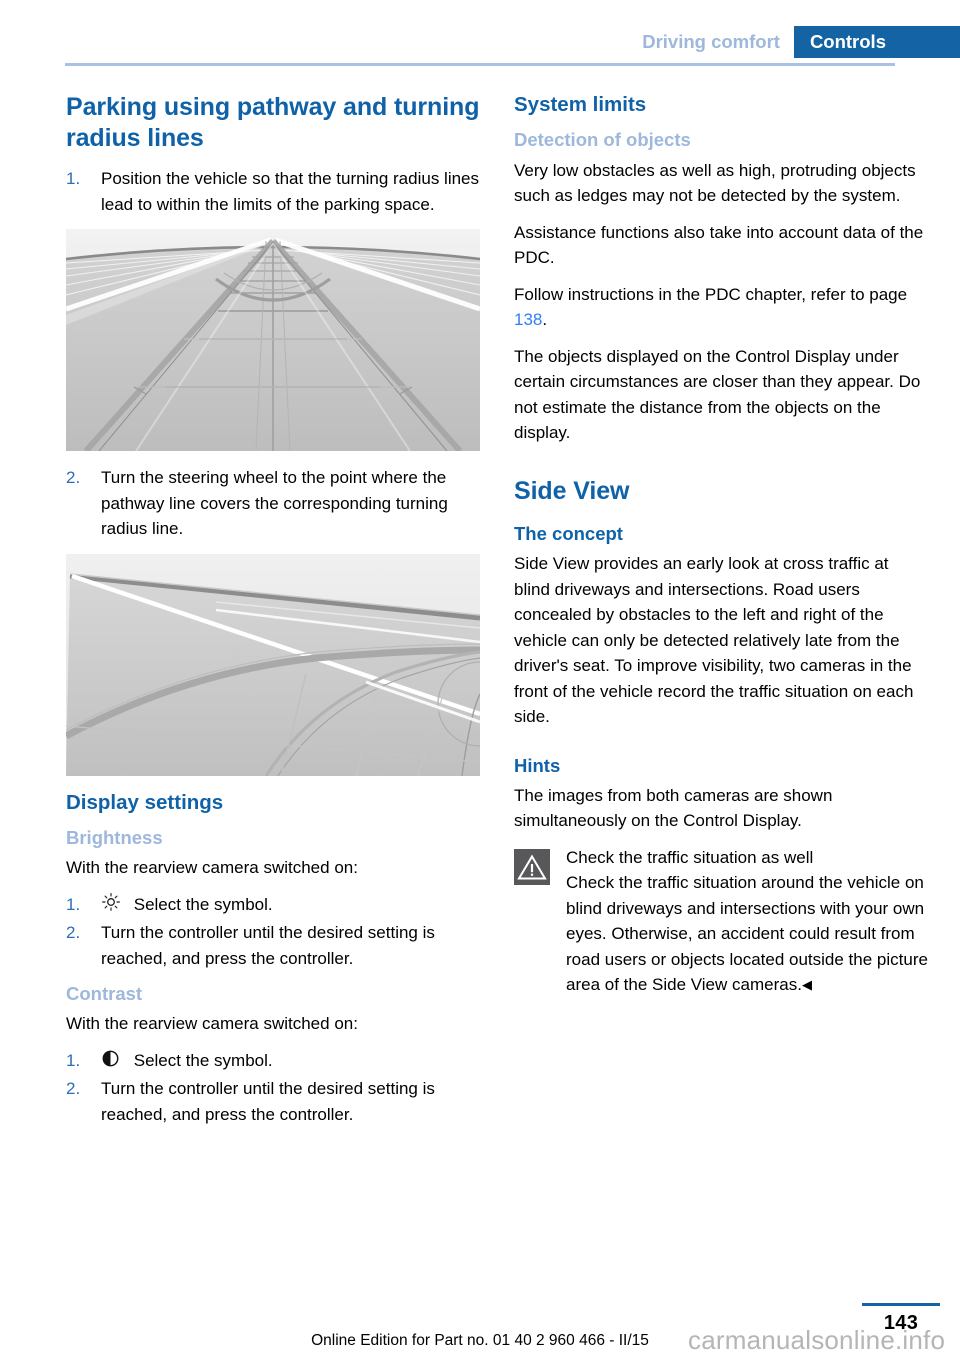 The height and width of the screenshot is (1362, 960). I want to click on warning-triangle-icon, so click(532, 866).